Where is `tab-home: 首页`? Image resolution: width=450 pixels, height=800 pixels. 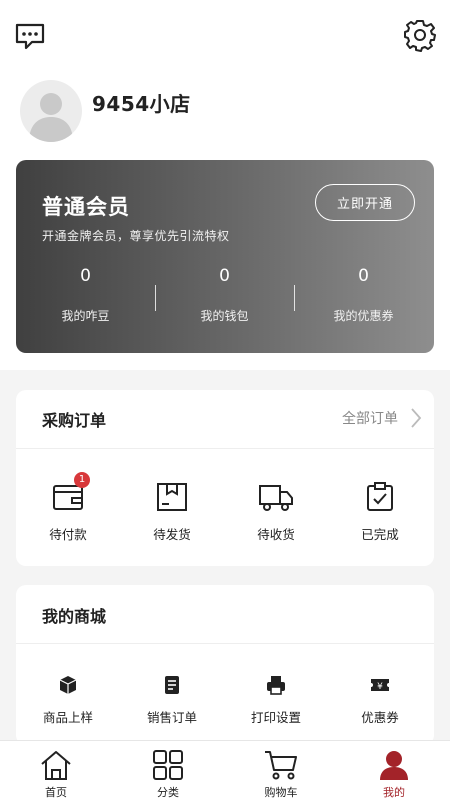
tab-home: 首页 is located at coordinates (56, 770).